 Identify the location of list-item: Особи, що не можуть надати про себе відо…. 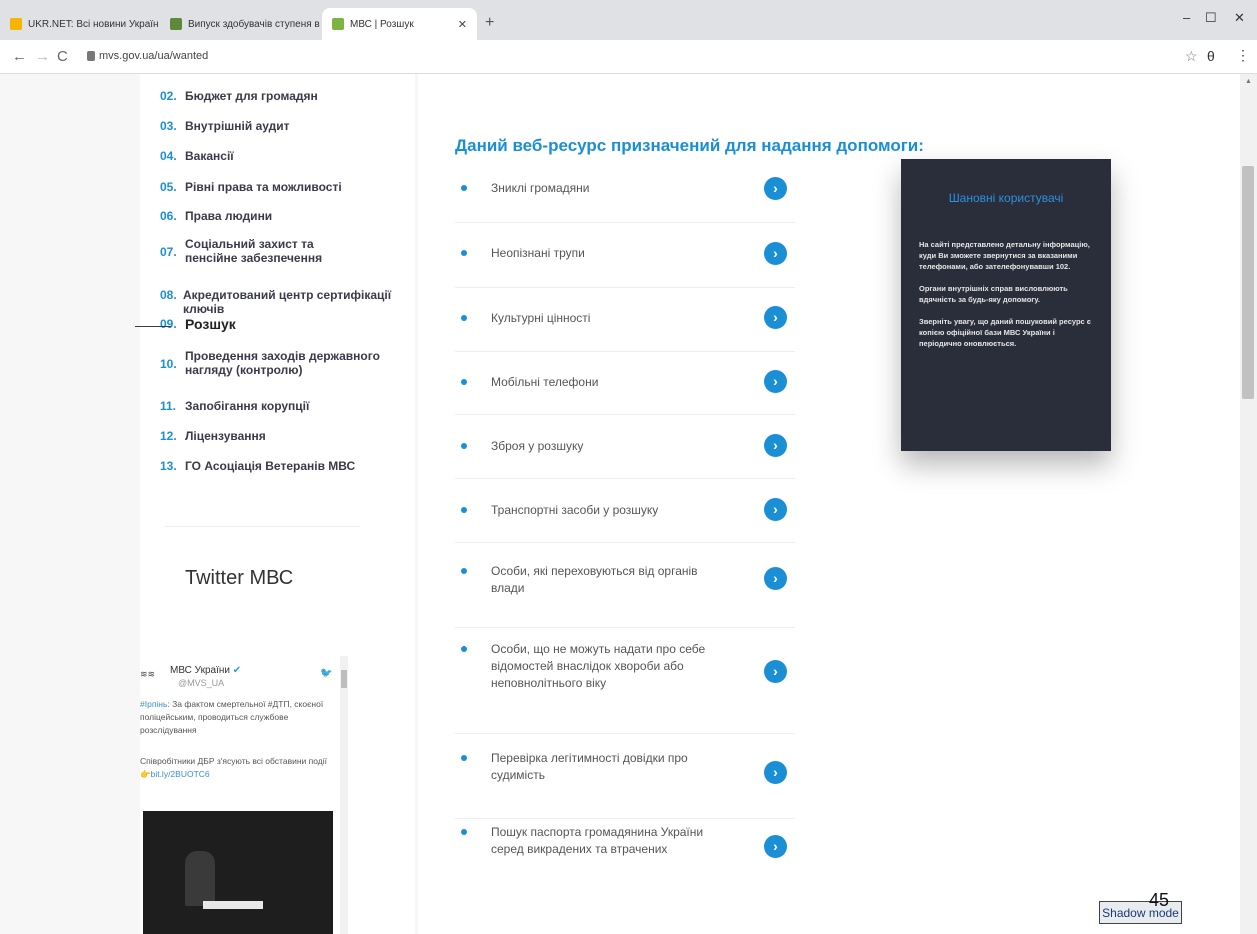
(625, 681).